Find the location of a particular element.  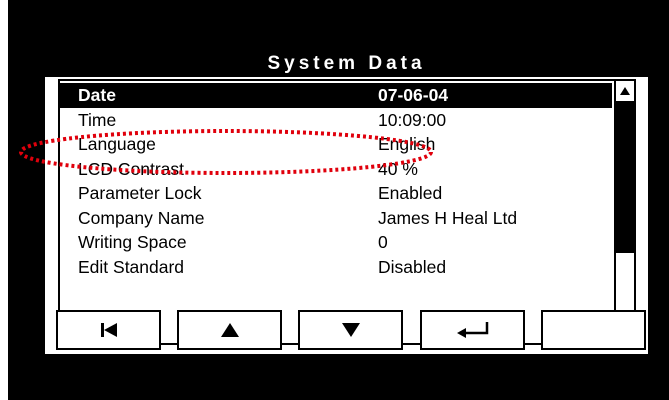

arrow-up-icon is located at coordinates (229, 330).